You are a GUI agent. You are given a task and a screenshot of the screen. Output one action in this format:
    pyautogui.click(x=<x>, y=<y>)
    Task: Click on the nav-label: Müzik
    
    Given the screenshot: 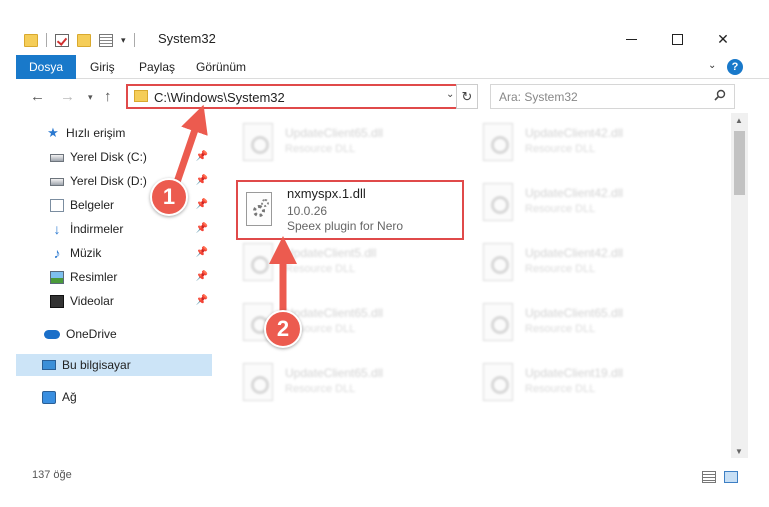 What is the action you would take?
    pyautogui.click(x=86, y=253)
    